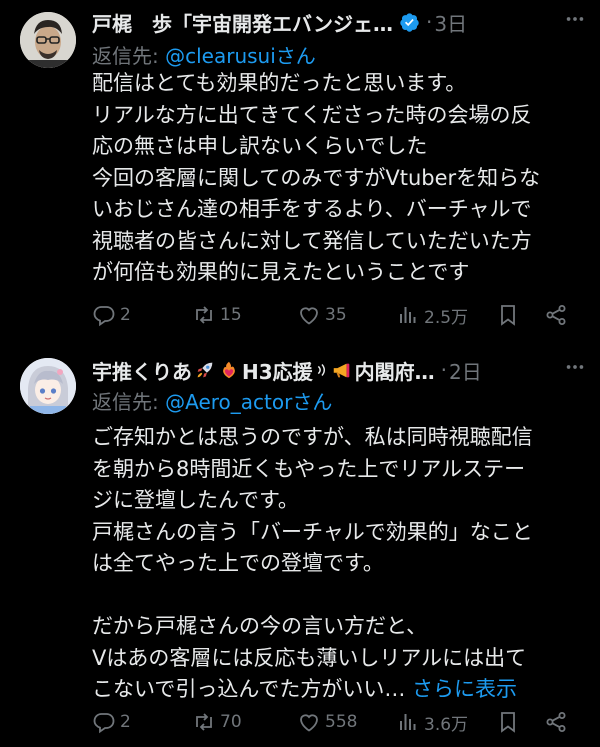 This screenshot has width=600, height=747. I want to click on repost-count: 15, so click(231, 315).